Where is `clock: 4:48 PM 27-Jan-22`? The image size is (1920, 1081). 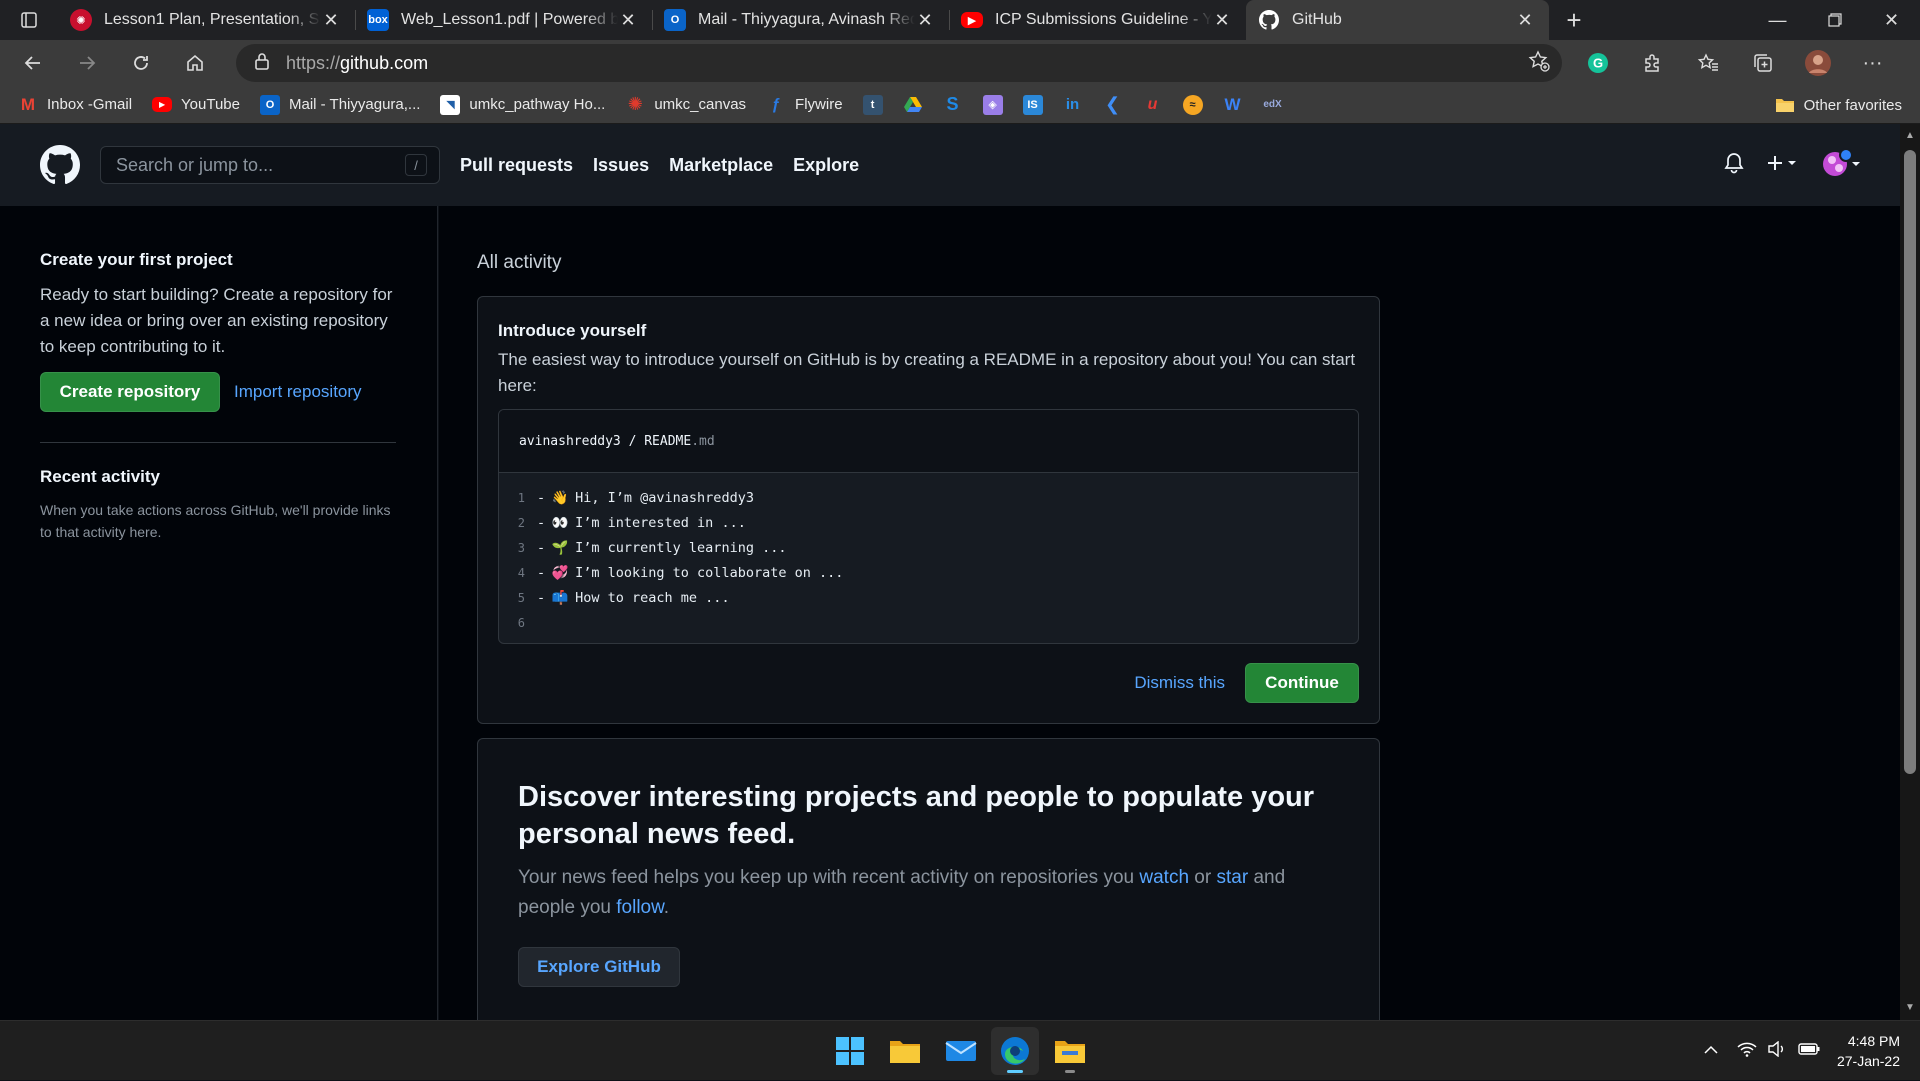 clock: 4:48 PM 27-Jan-22 is located at coordinates (1868, 1051).